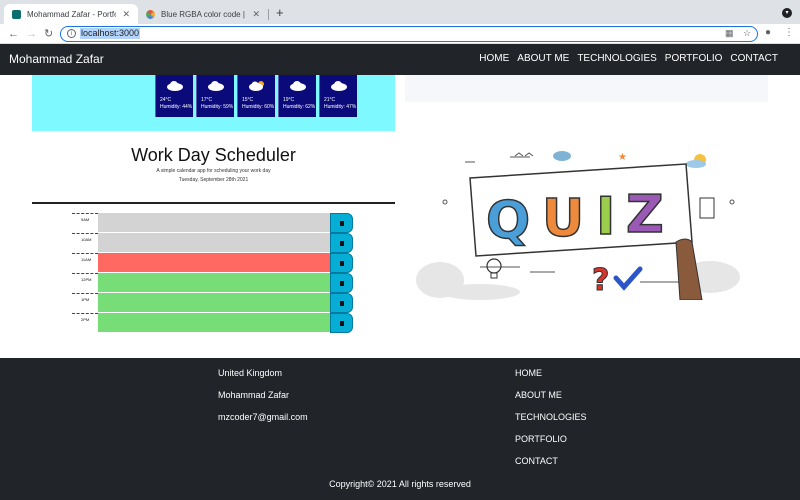 This screenshot has height=500, width=800. What do you see at coordinates (400, 484) in the screenshot?
I see `footer-copyright: Copyright© 2021 All rights reserved` at bounding box center [400, 484].